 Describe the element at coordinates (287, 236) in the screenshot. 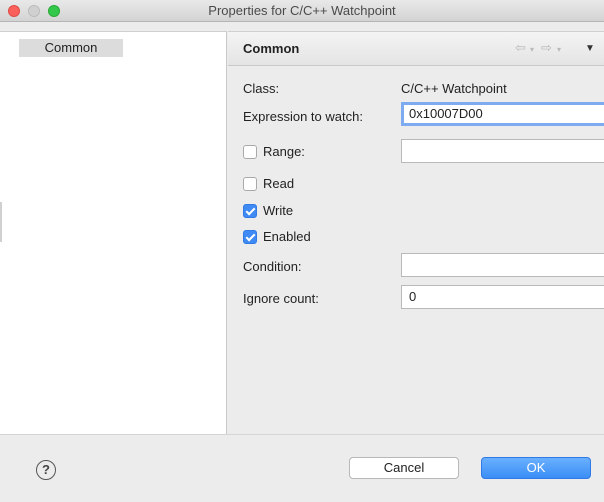

I see `enabled-label: Enabled` at that location.